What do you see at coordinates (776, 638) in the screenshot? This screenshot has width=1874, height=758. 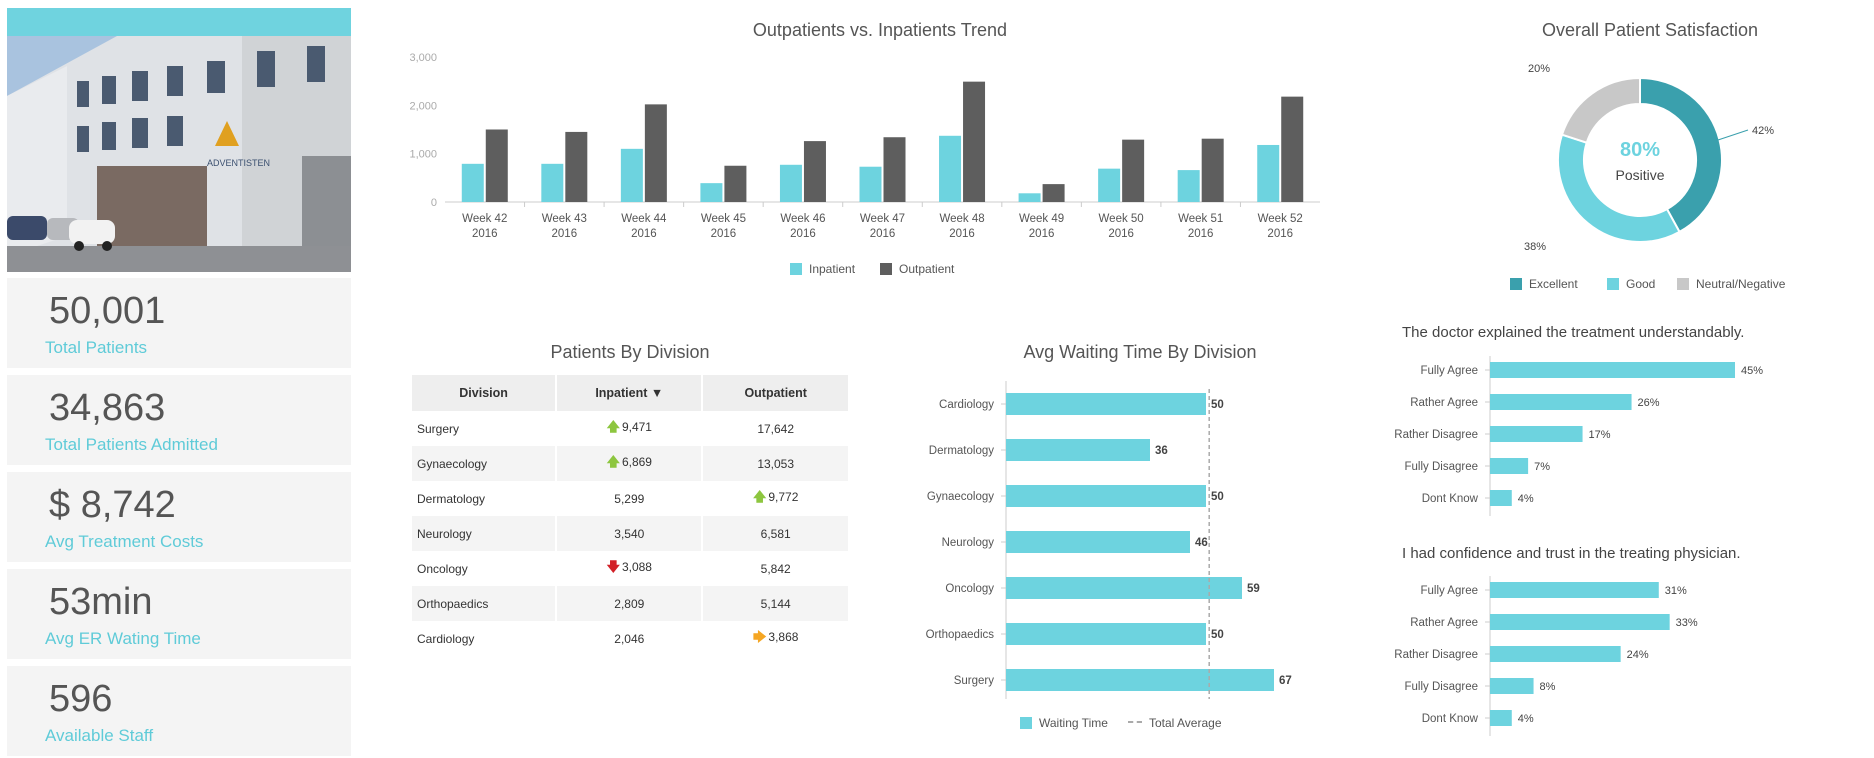 I see `cell-outpatient: 🡆 3,868` at bounding box center [776, 638].